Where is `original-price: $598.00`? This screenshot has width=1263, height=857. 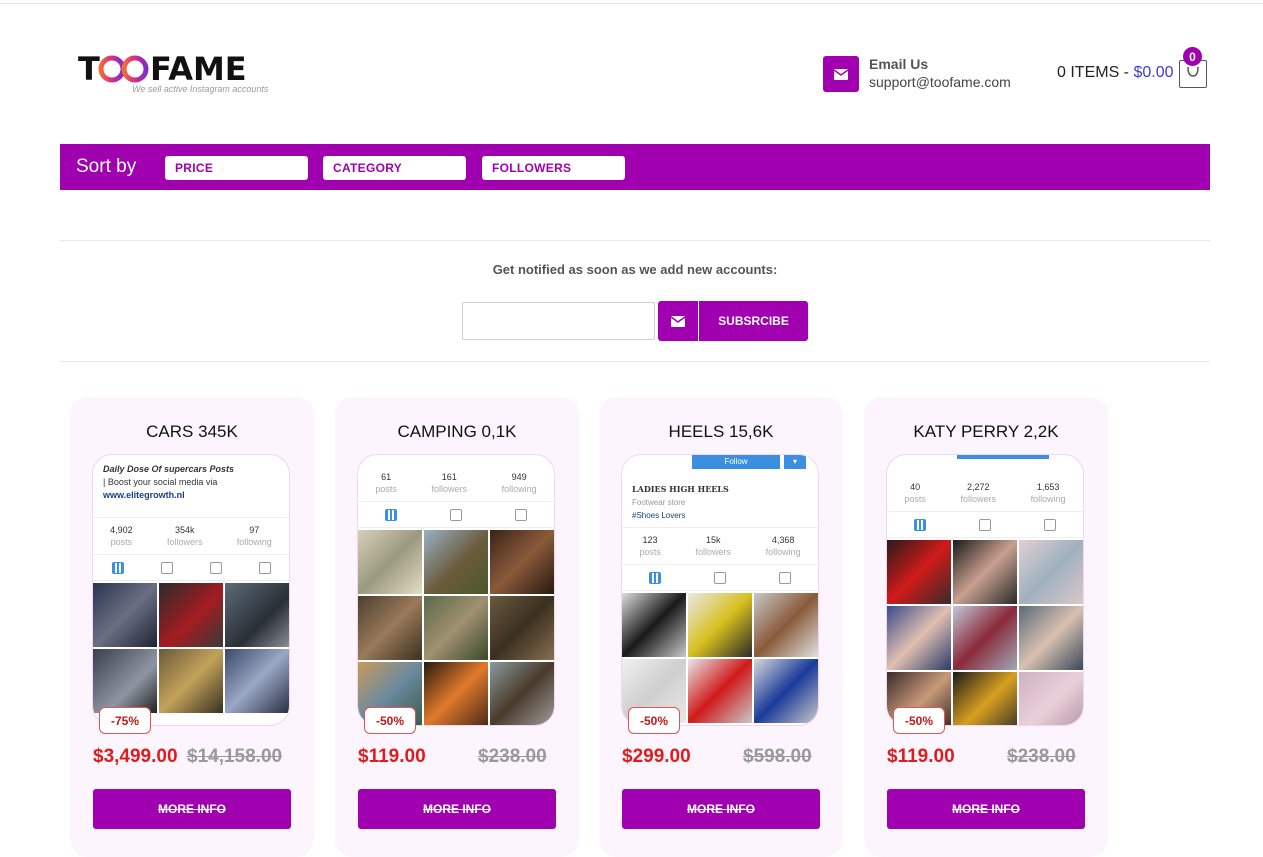
original-price: $598.00 is located at coordinates (777, 756).